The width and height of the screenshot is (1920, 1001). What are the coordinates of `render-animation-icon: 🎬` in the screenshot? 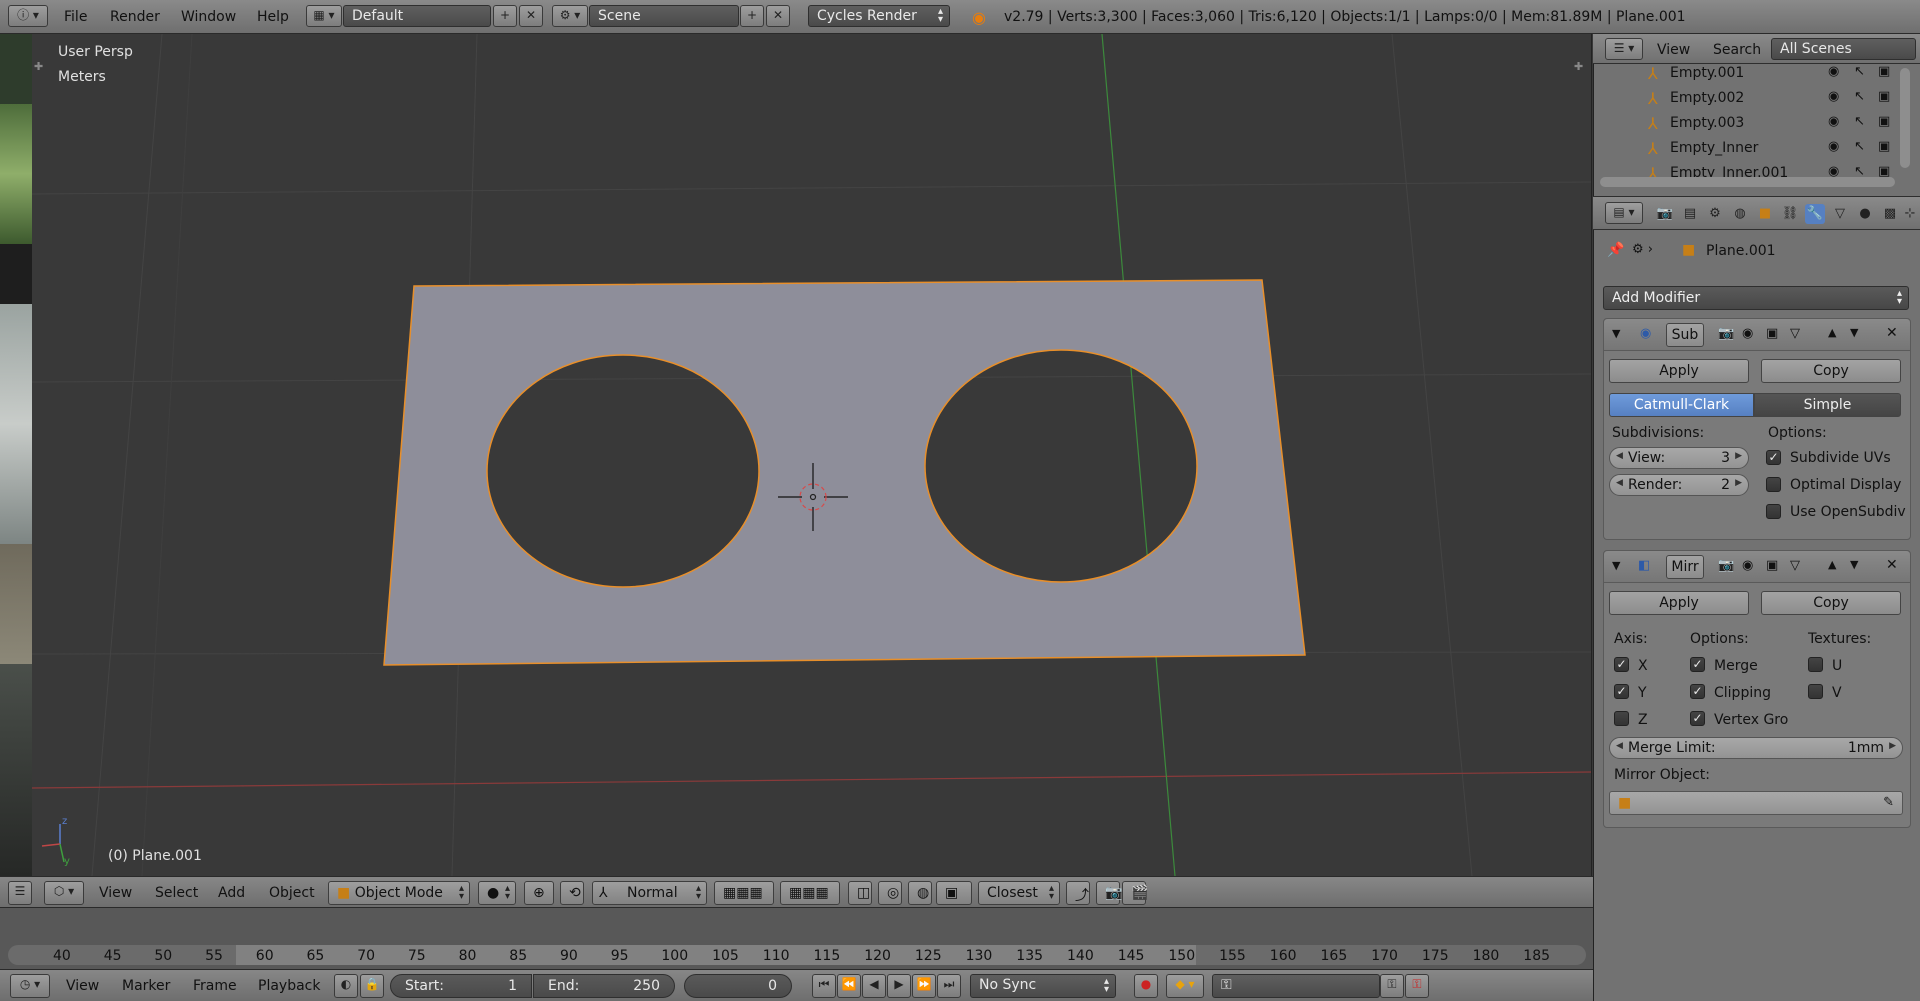 It's located at (1135, 893).